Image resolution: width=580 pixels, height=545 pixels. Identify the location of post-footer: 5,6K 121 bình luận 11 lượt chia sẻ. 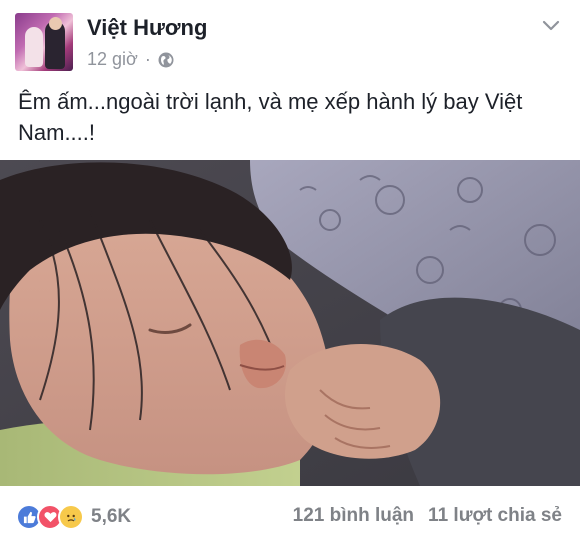
(290, 515).